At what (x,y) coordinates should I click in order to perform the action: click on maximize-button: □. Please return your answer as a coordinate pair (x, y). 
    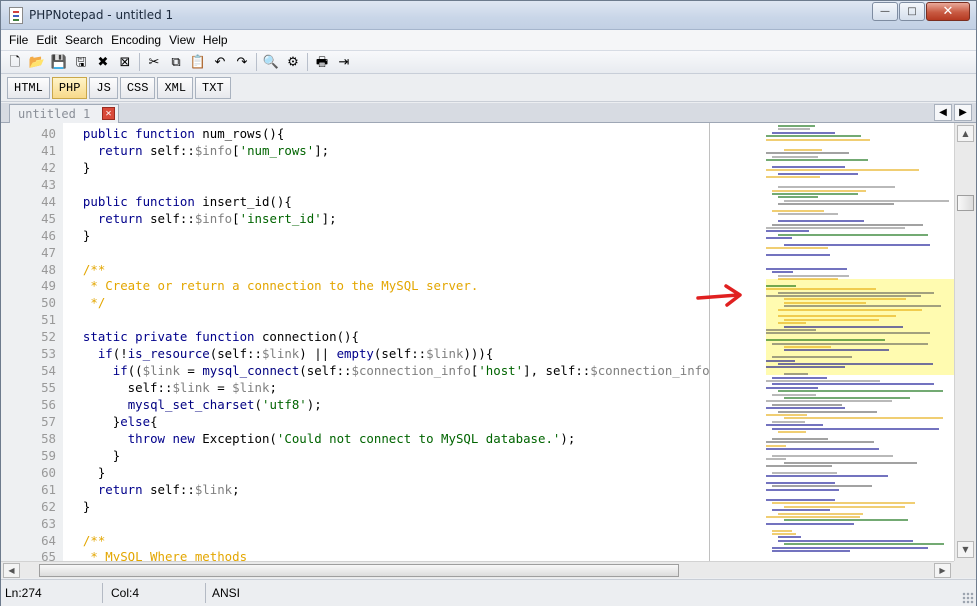
    Looking at the image, I should click on (912, 11).